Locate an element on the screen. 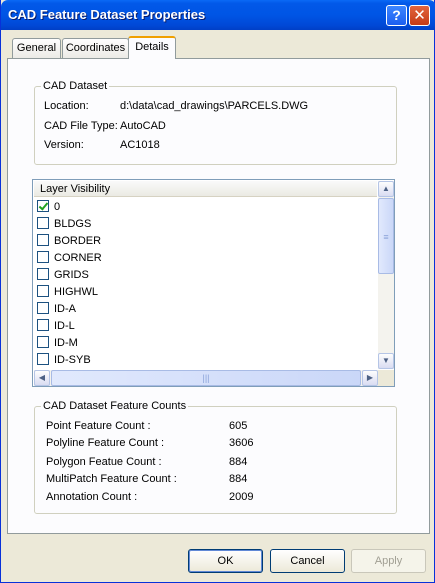 Image resolution: width=435 pixels, height=583 pixels. point-count-label: Point Feature Count : is located at coordinates (98, 426).